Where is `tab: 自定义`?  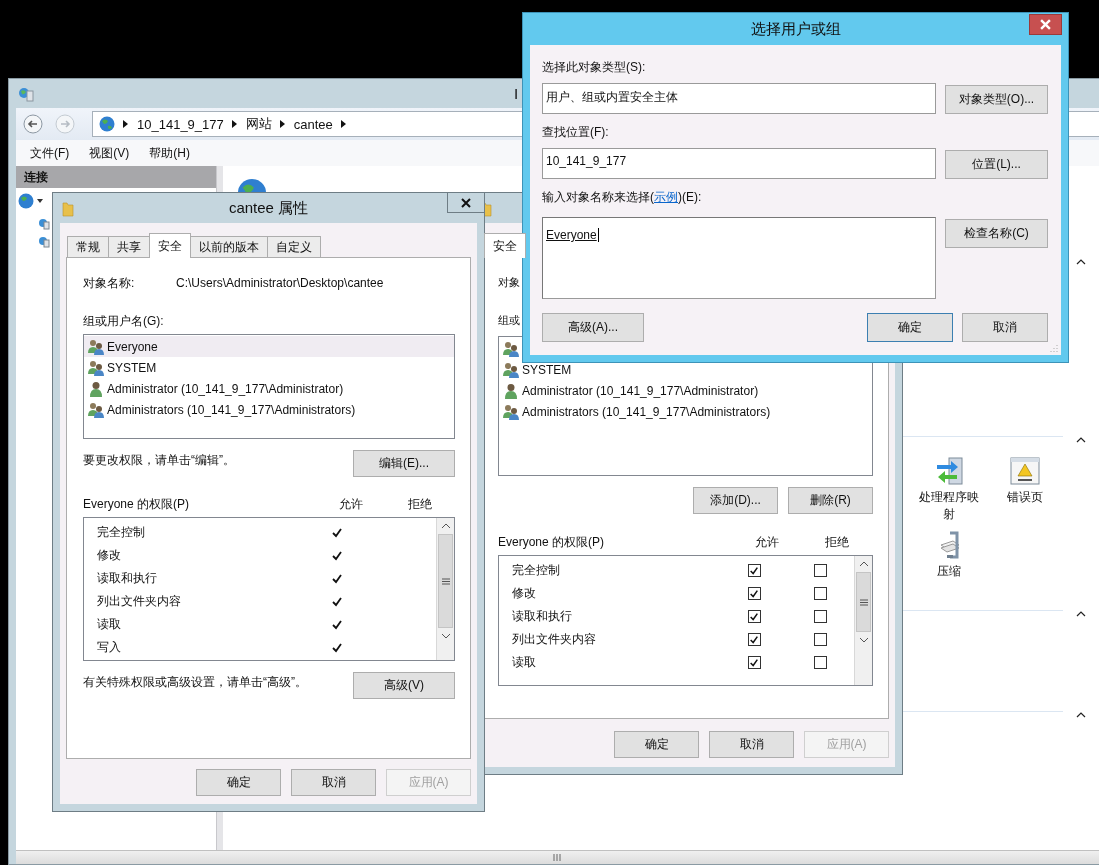 tab: 自定义 is located at coordinates (294, 246).